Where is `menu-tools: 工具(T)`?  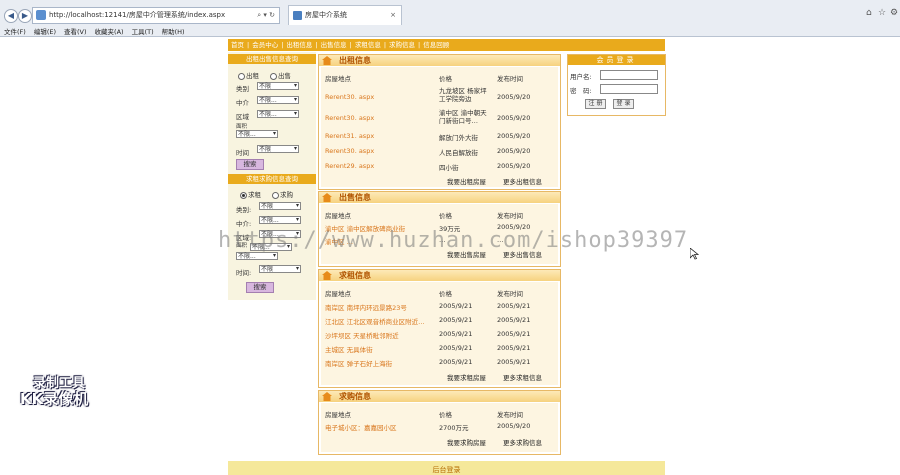 menu-tools: 工具(T) is located at coordinates (143, 32).